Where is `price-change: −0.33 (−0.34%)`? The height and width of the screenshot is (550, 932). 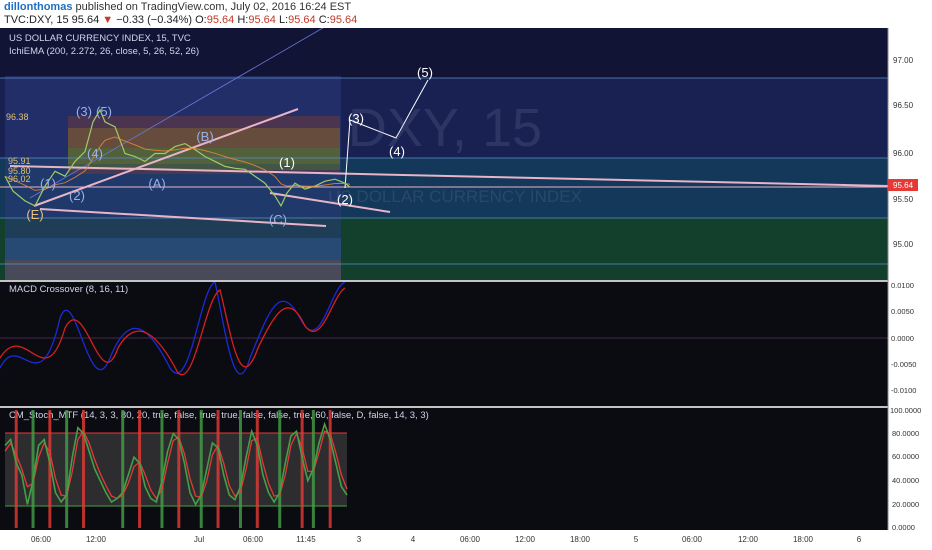
price-change: −0.33 (−0.34%) is located at coordinates (154, 20).